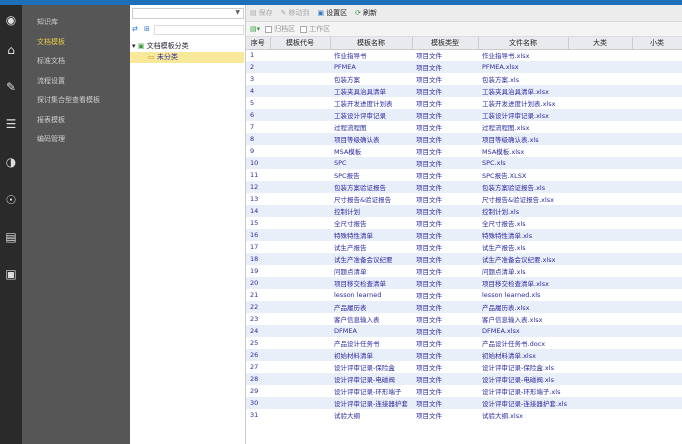 The image size is (682, 444). Describe the element at coordinates (371, 43) in the screenshot. I see `column-header: 模板名称` at that location.